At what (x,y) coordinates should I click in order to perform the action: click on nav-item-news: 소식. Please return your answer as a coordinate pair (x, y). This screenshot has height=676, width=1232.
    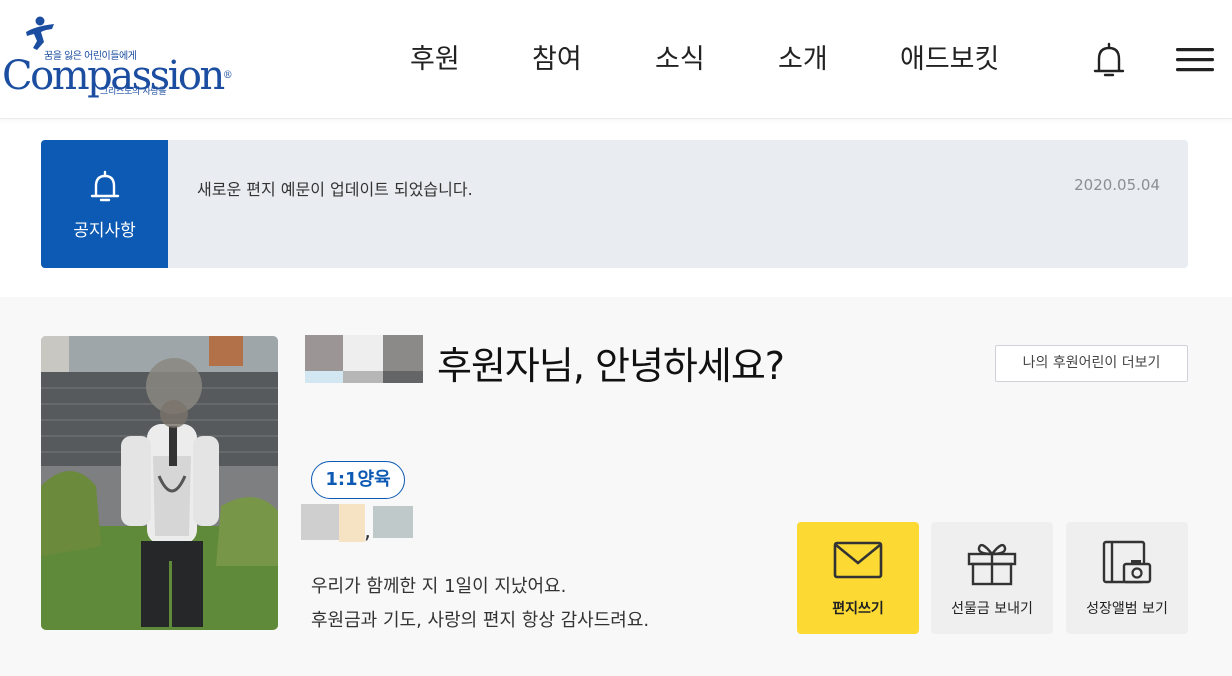
    Looking at the image, I should click on (680, 60).